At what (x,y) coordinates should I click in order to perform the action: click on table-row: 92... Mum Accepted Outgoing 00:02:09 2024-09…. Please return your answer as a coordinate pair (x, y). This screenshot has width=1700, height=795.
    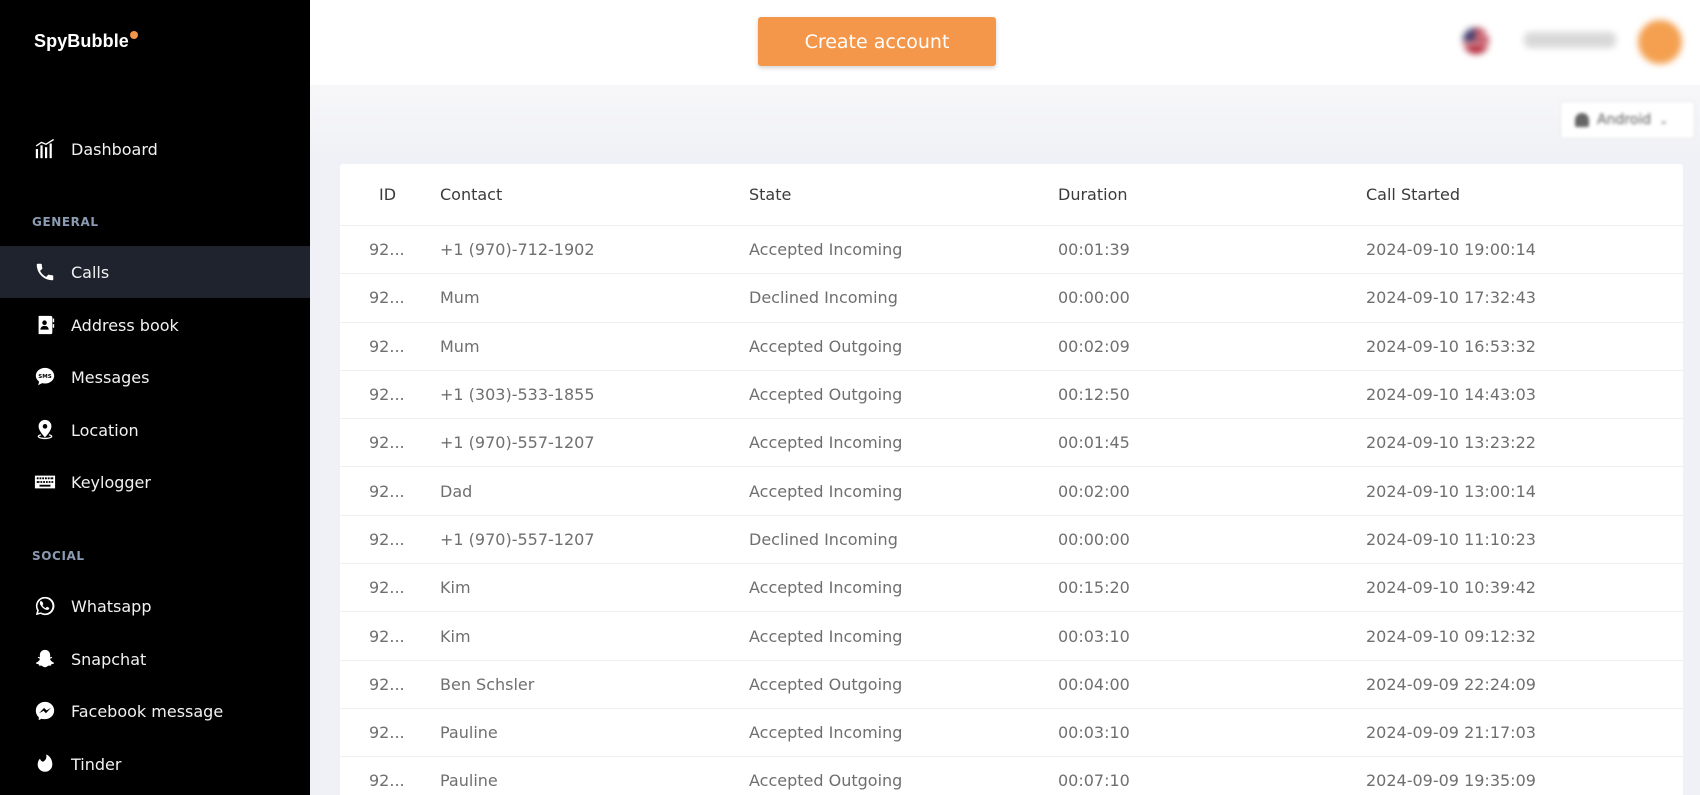
    Looking at the image, I should click on (1011, 347).